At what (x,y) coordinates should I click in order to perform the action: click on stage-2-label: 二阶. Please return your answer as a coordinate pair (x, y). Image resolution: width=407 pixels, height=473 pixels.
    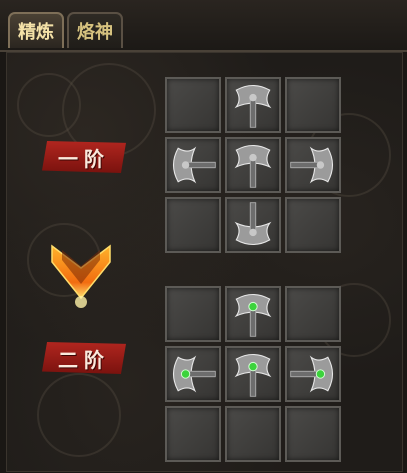
    Looking at the image, I should click on (84, 358).